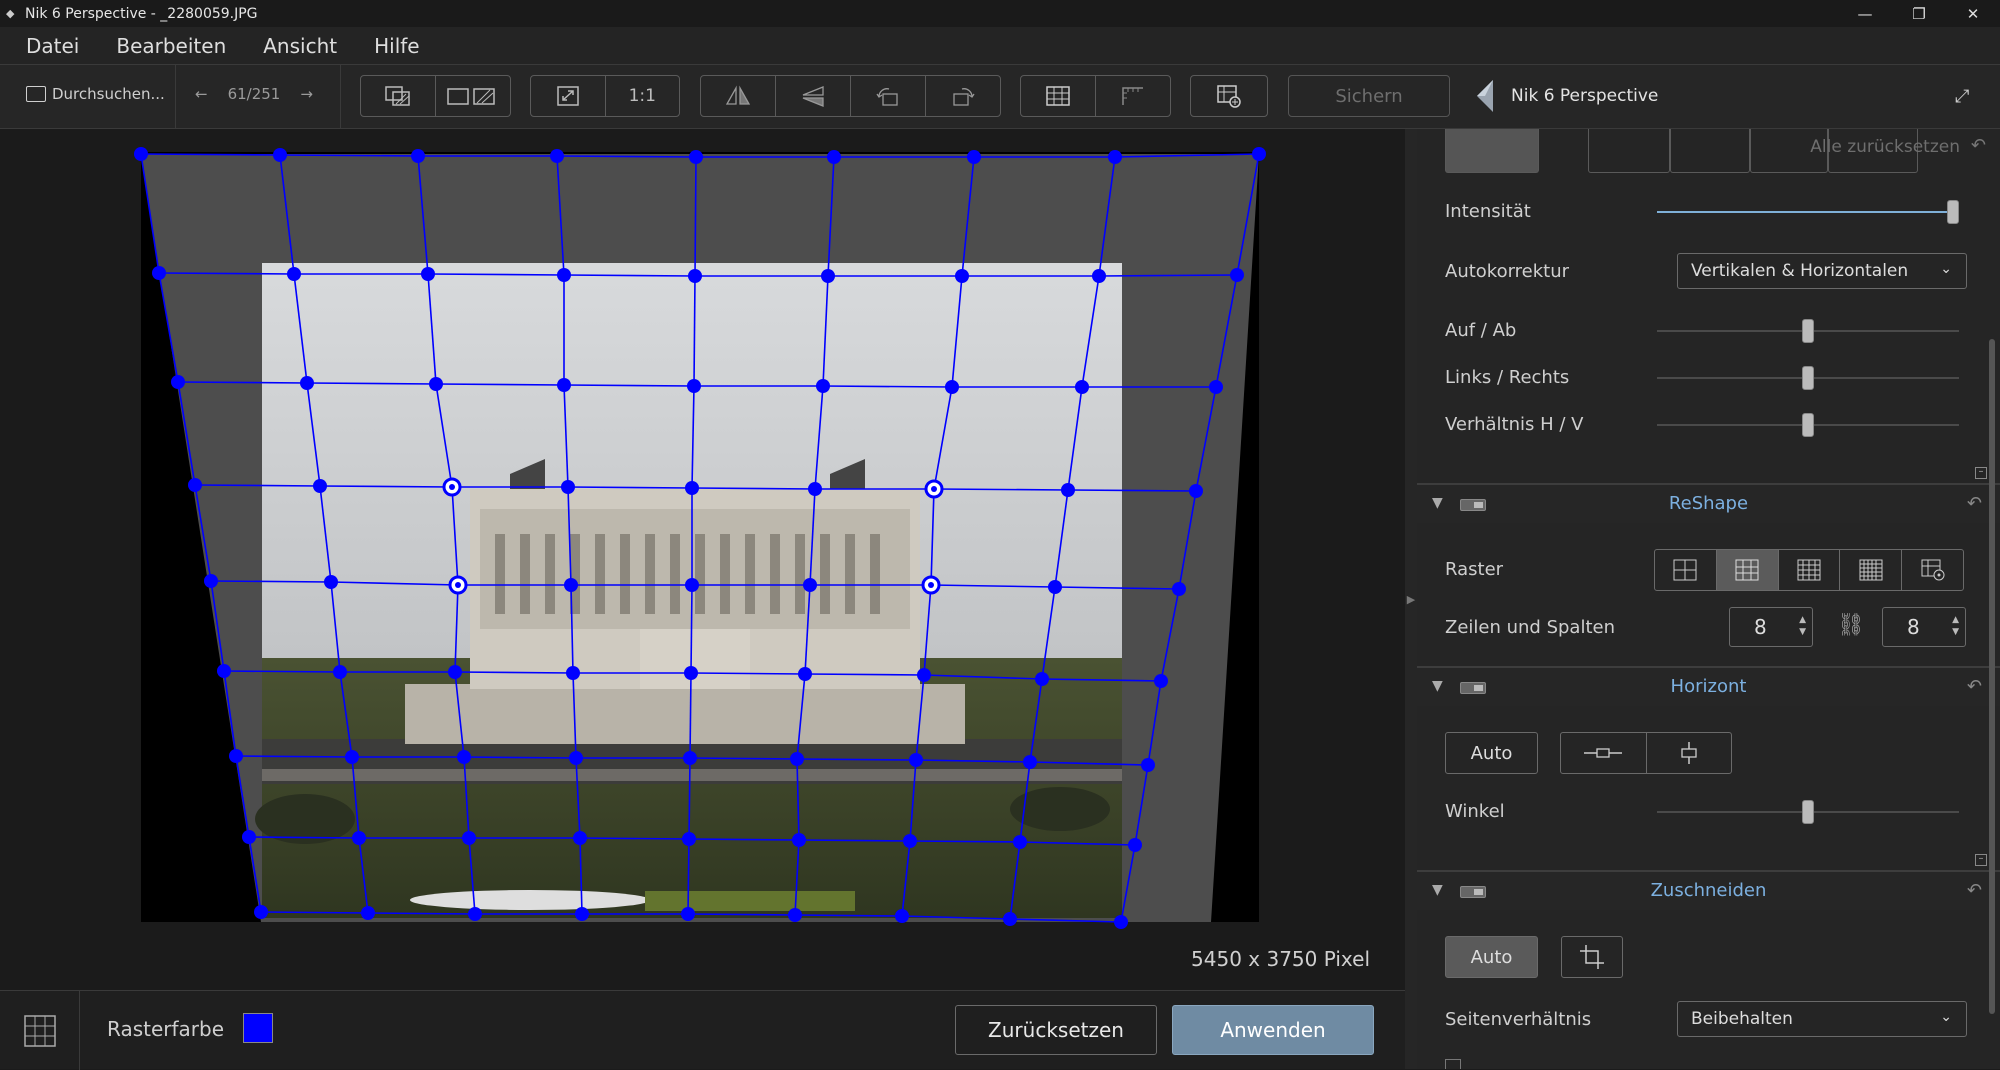  Describe the element at coordinates (1229, 96) in the screenshot. I see `add-preset-button` at that location.